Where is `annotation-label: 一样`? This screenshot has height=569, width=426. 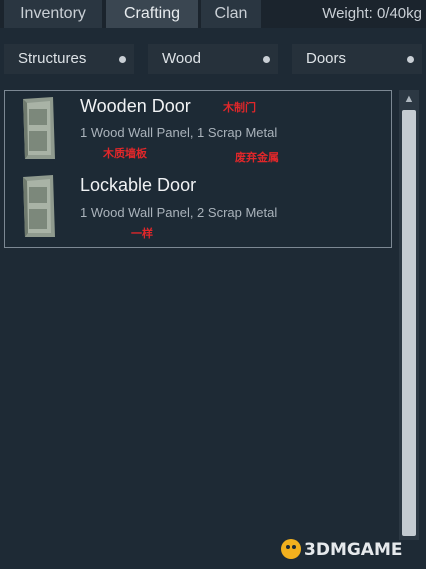 annotation-label: 一样 is located at coordinates (142, 233).